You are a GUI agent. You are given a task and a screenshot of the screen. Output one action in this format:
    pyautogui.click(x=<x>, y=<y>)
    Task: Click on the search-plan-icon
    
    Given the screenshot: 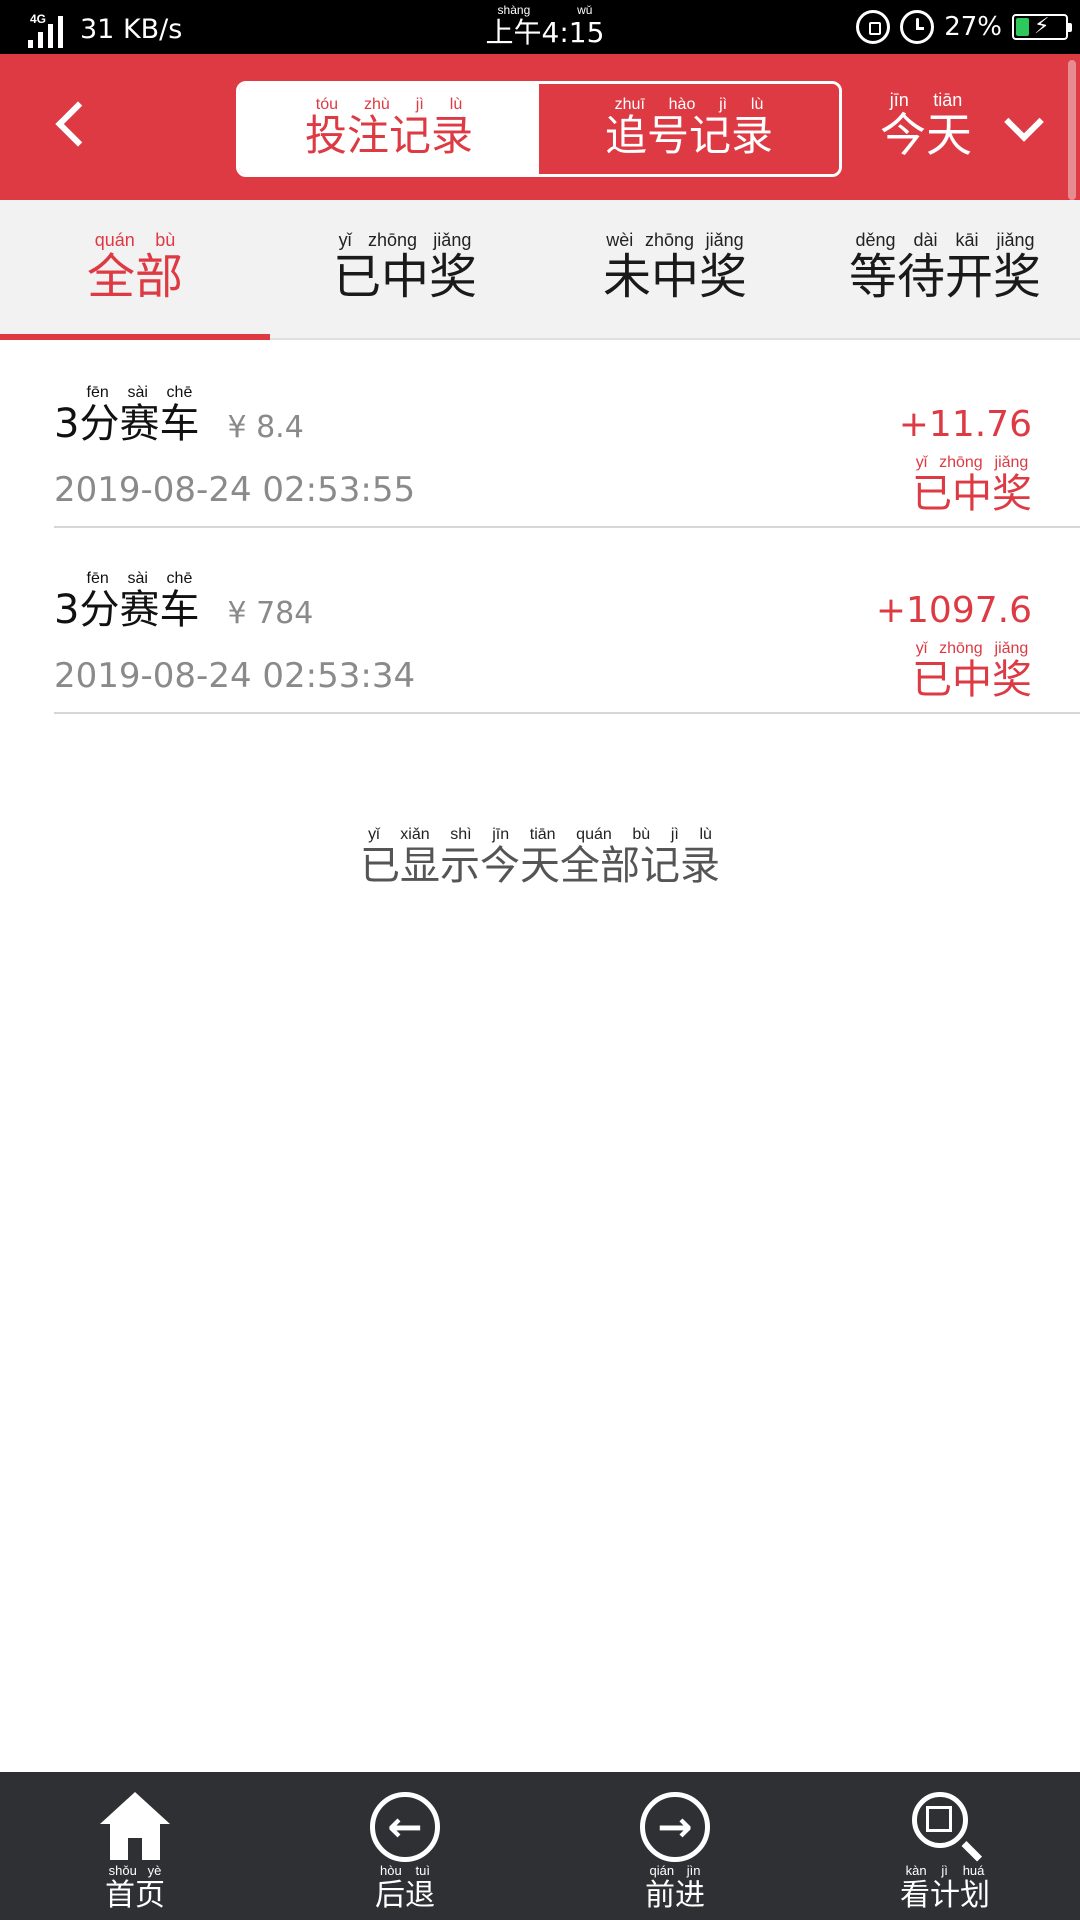 What is the action you would take?
    pyautogui.click(x=946, y=1827)
    